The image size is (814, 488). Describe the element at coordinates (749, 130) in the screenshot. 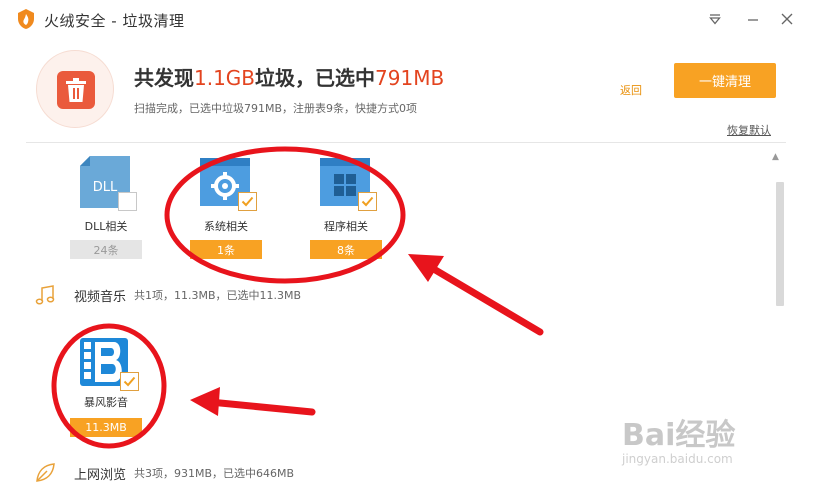

I see `restore-default-link: 恢复默认` at that location.